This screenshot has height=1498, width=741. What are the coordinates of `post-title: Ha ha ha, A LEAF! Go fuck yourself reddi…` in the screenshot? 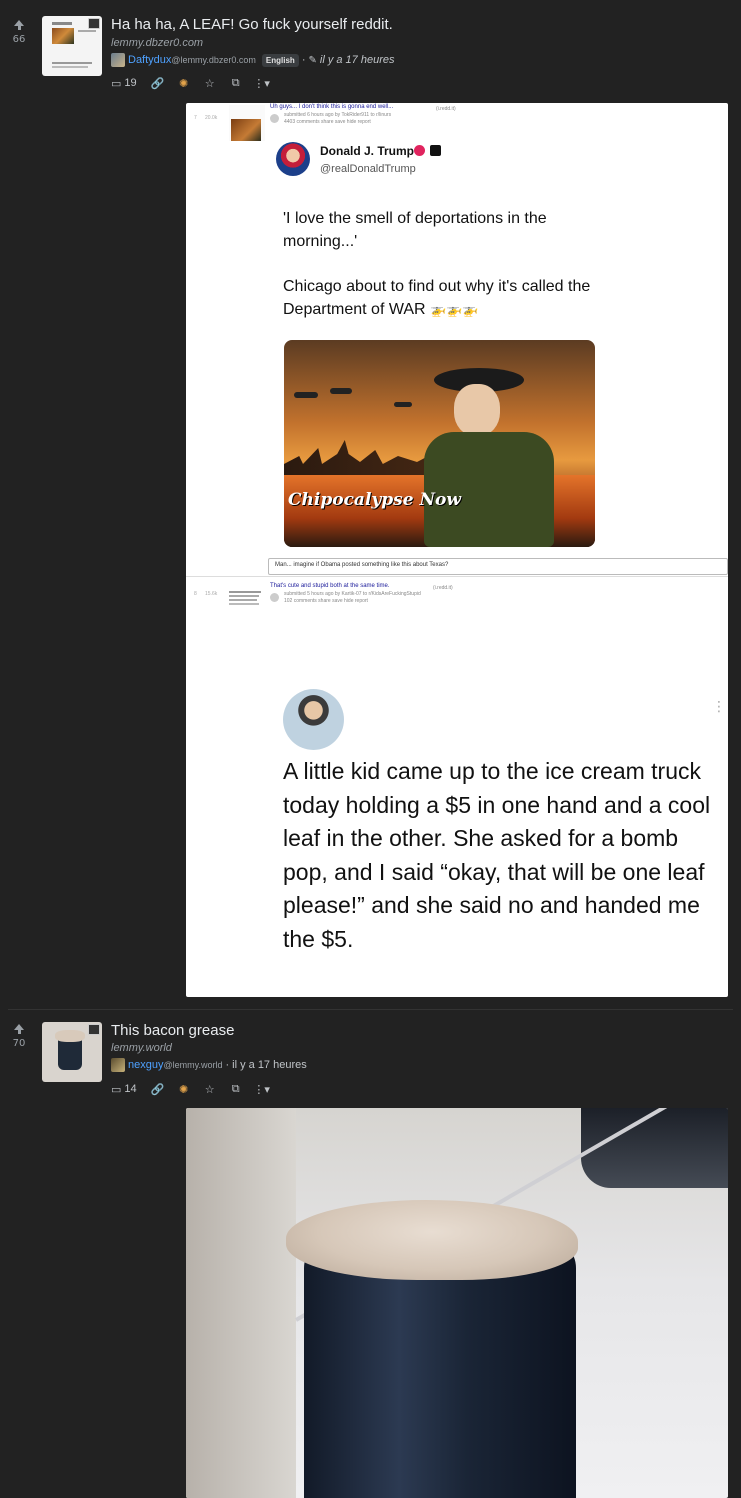 It's located at (252, 24).